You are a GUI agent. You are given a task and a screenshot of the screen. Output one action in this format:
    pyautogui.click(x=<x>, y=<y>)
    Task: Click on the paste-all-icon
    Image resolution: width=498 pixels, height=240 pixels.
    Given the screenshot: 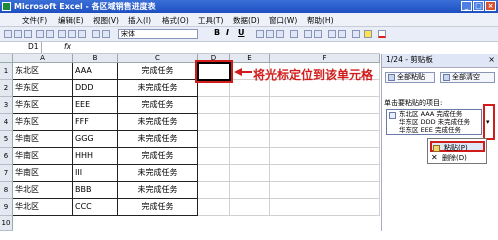 What is the action you would take?
    pyautogui.click(x=391, y=77)
    